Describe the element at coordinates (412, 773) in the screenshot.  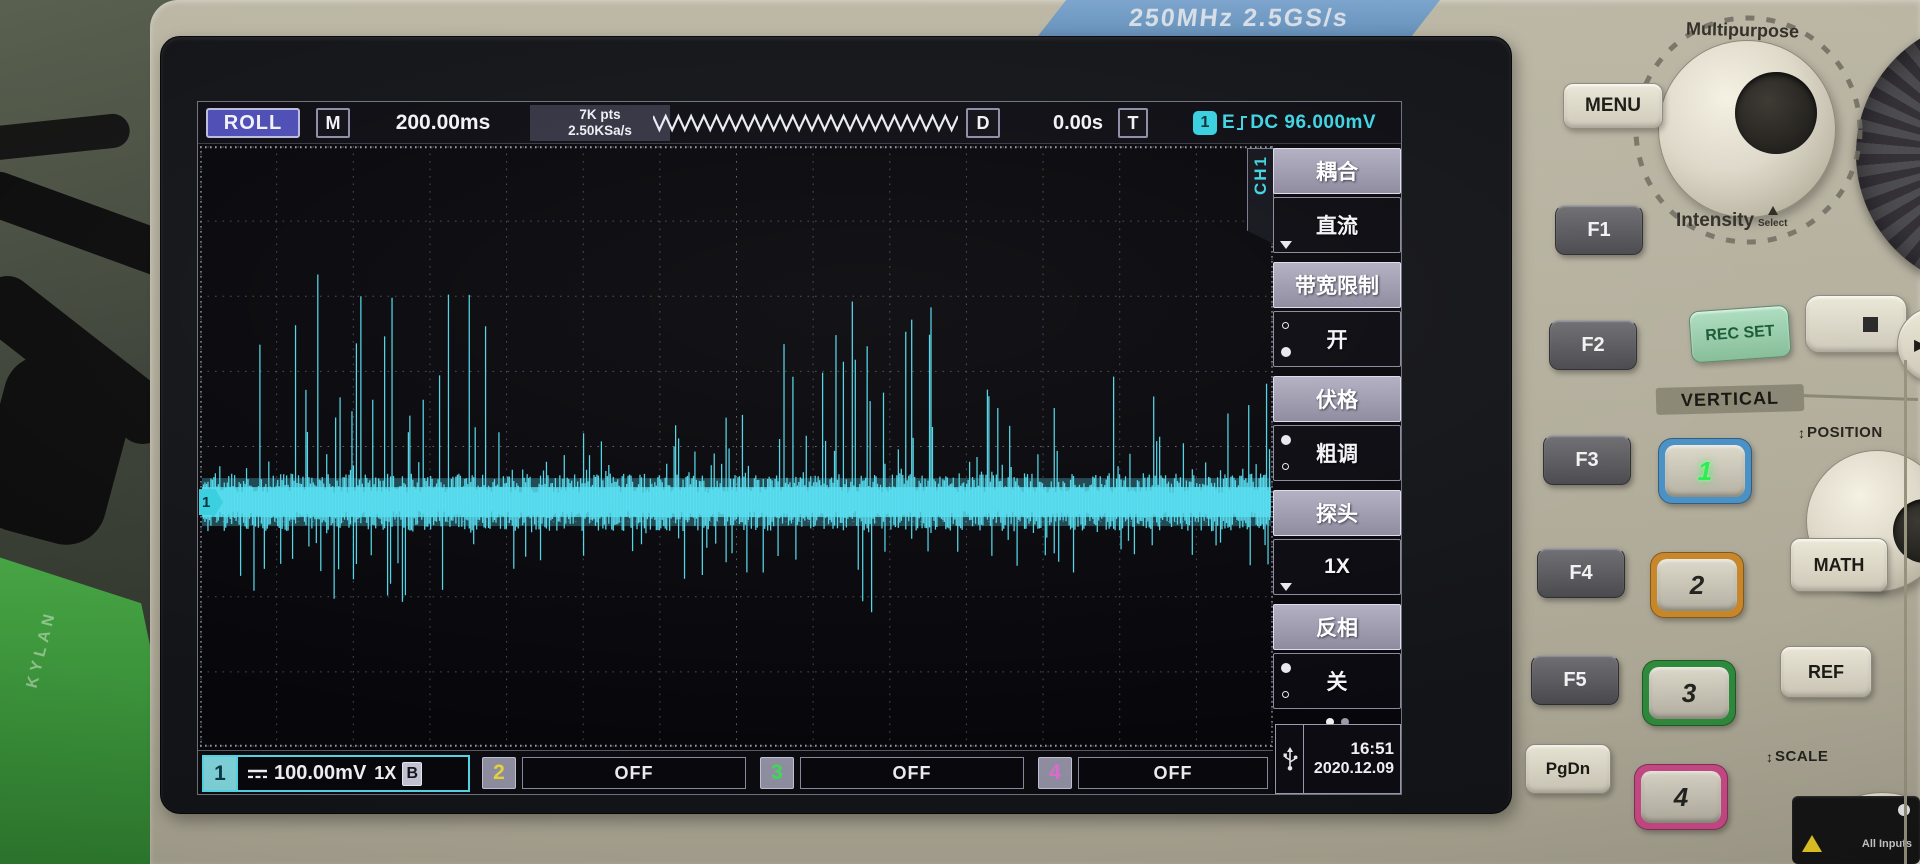
I see `ch1-bandwidth-chip: B` at that location.